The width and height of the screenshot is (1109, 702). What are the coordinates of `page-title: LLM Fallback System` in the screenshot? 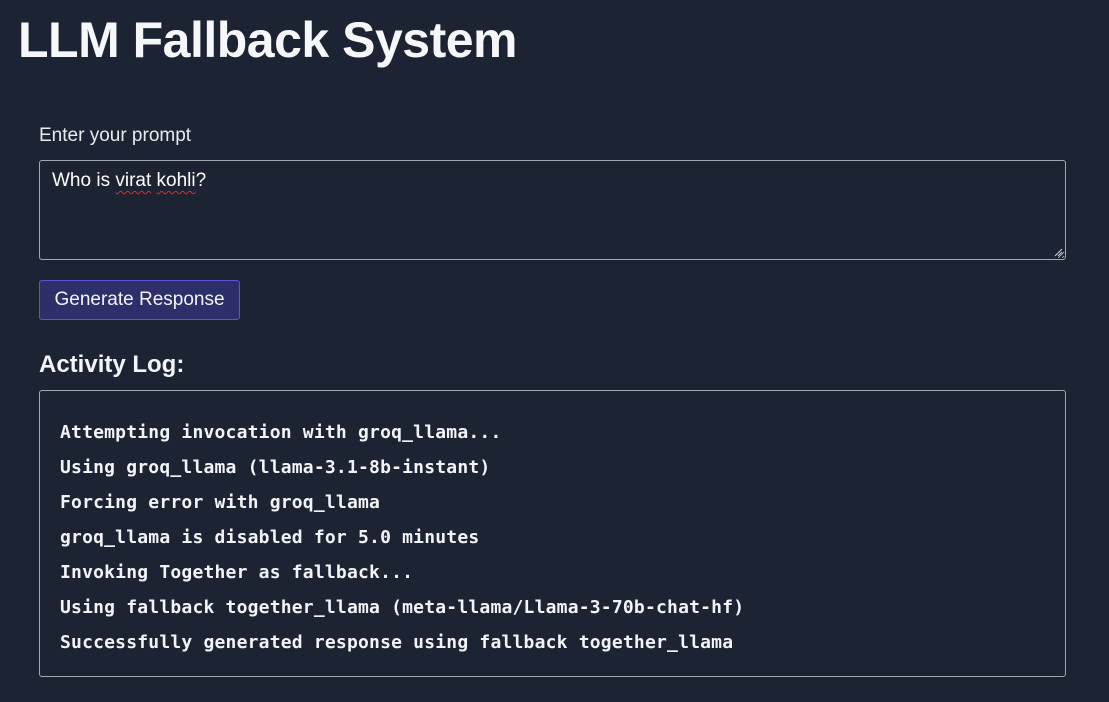 It's located at (268, 40).